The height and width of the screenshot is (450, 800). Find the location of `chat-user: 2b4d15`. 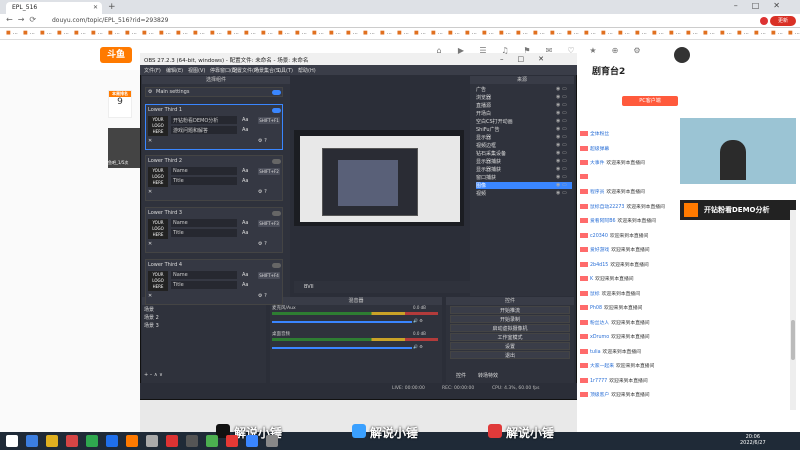

chat-user: 2b4d15 is located at coordinates (599, 265).